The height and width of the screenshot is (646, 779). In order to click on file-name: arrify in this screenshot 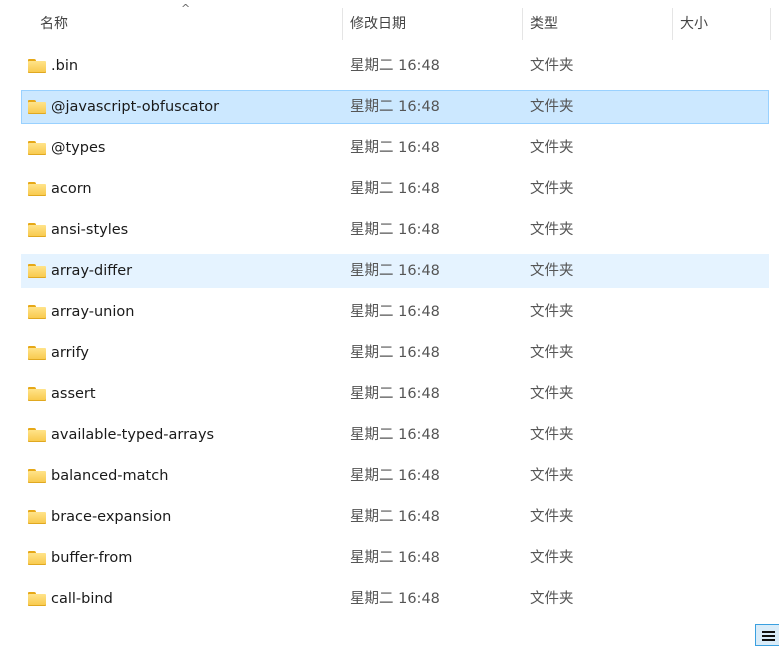, I will do `click(70, 353)`.